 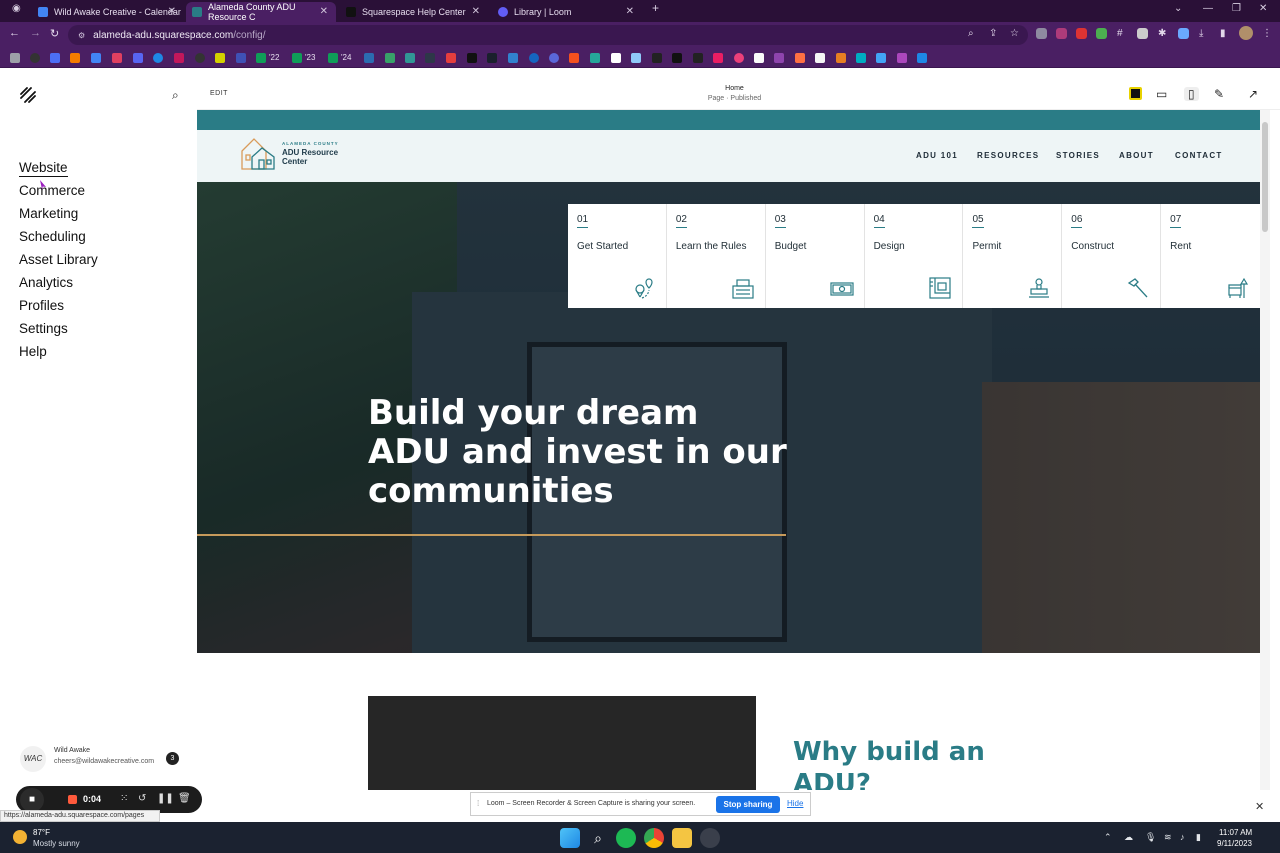 I want to click on weather-sun-icon, so click(x=20, y=837).